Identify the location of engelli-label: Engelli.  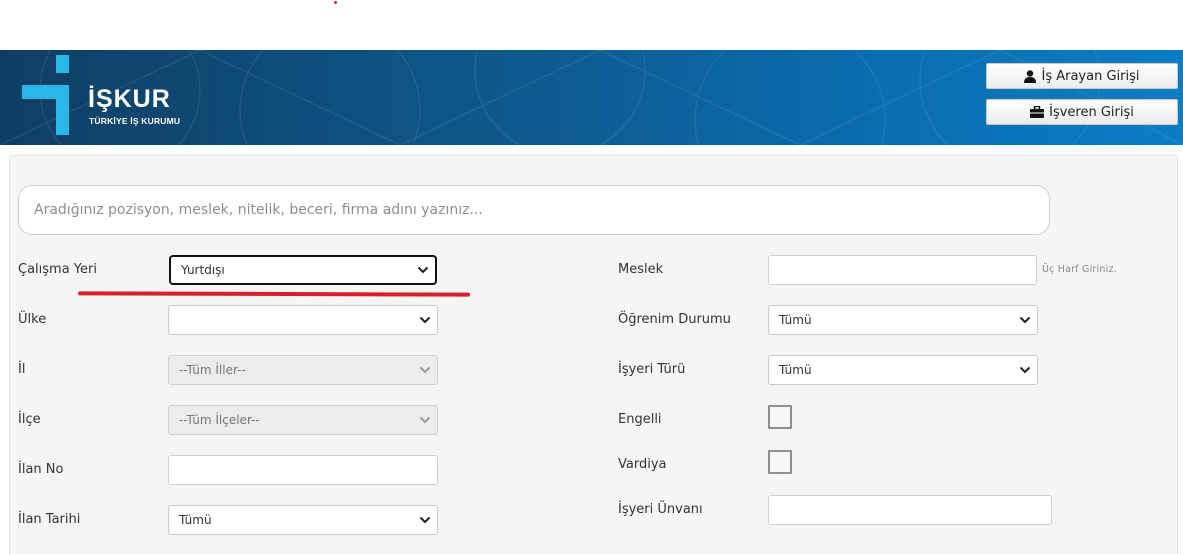
(640, 419).